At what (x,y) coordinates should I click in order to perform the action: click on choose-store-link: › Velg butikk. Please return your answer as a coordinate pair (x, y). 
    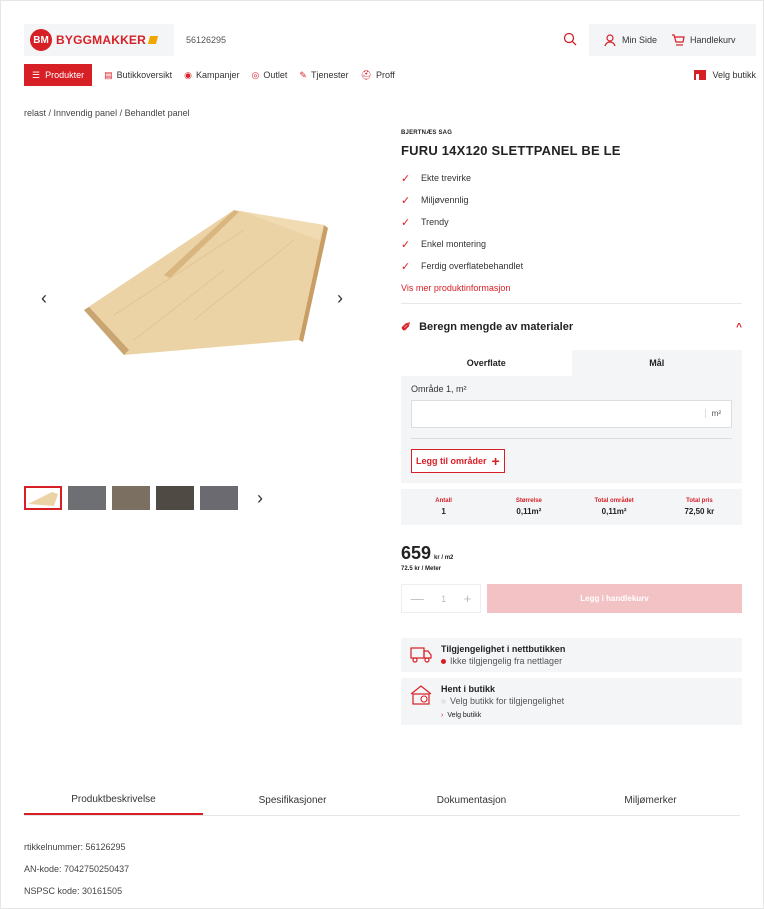
    Looking at the image, I should click on (502, 715).